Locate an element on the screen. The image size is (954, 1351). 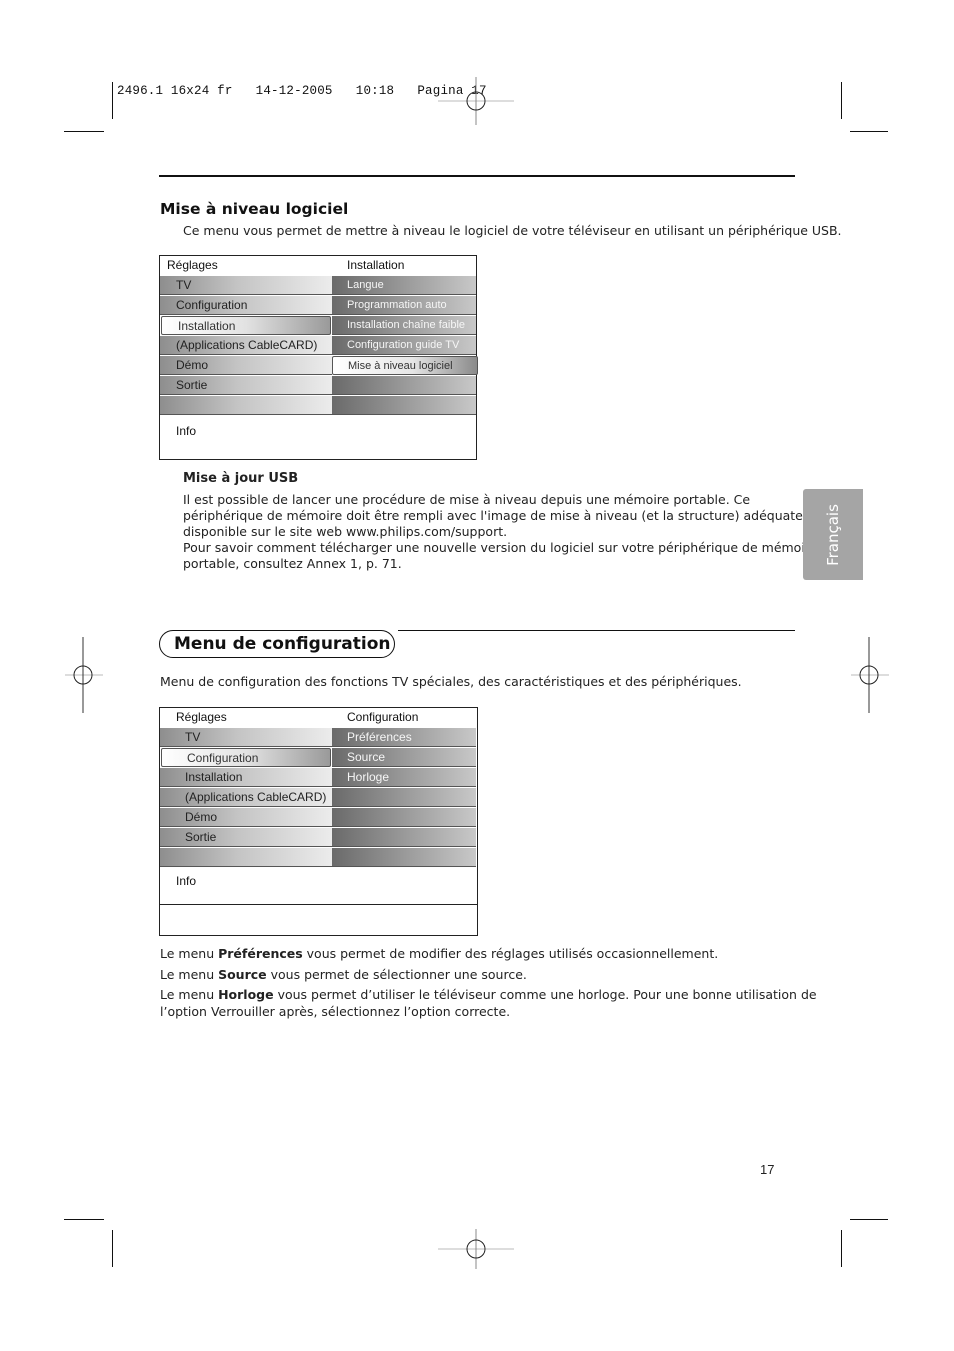
menu-right-item: Programmation auto is located at coordinates (404, 305).